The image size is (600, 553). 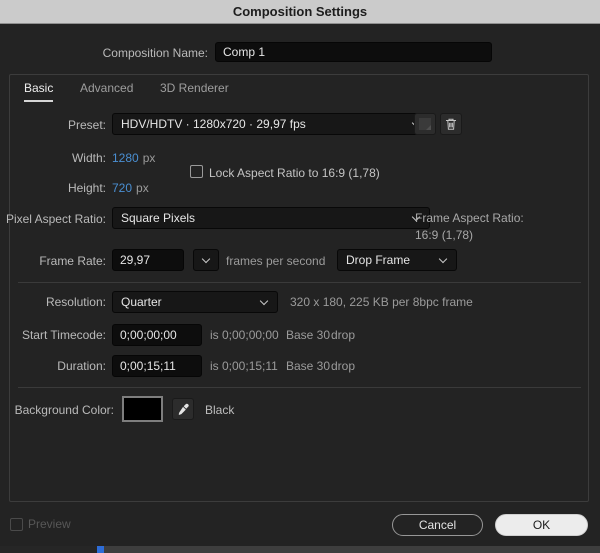 What do you see at coordinates (141, 302) in the screenshot?
I see `resolution-value: Quarter` at bounding box center [141, 302].